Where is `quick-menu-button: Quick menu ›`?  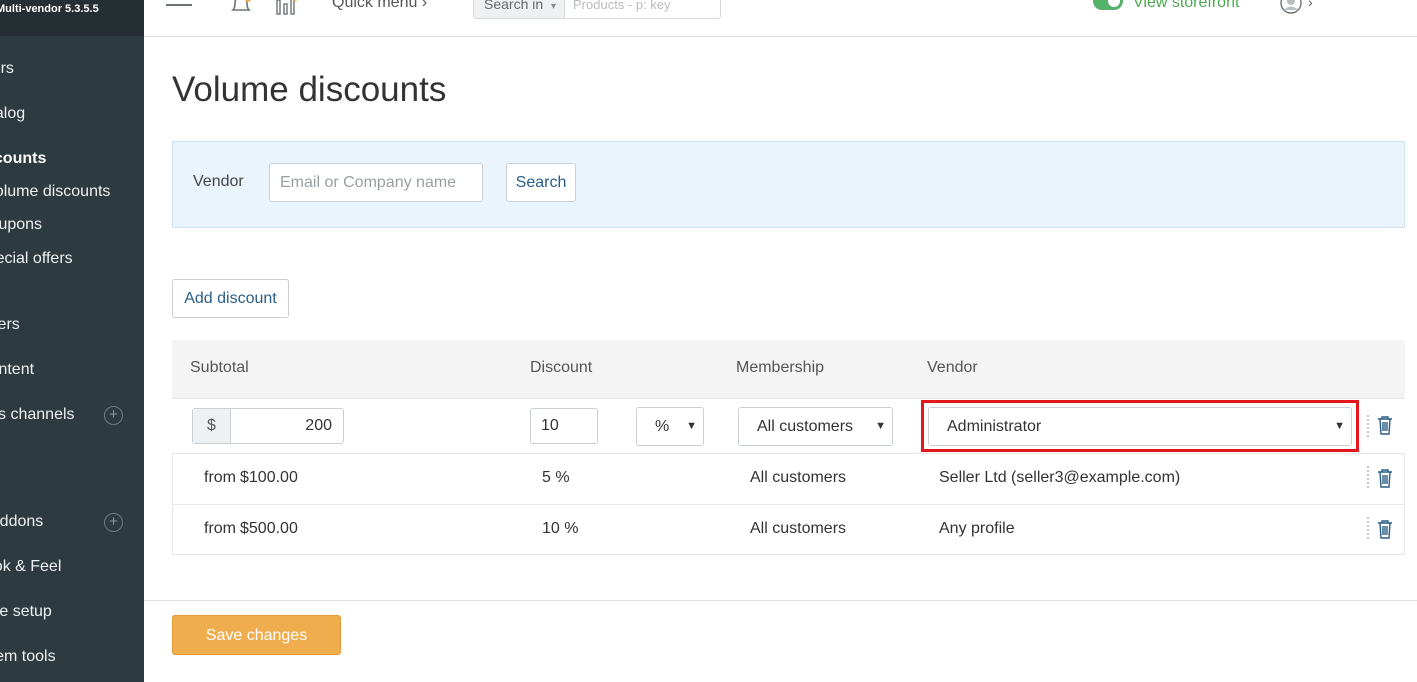
quick-menu-button: Quick menu › is located at coordinates (379, 6).